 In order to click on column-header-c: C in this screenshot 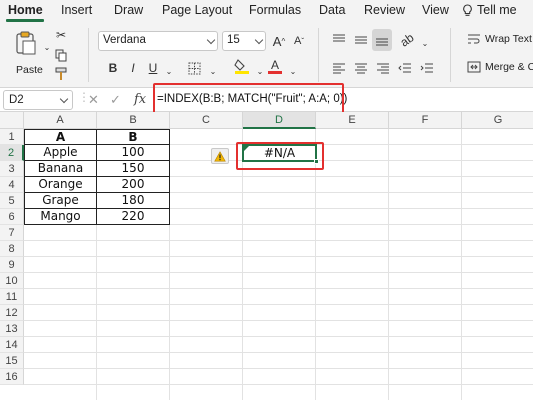, I will do `click(206, 120)`.